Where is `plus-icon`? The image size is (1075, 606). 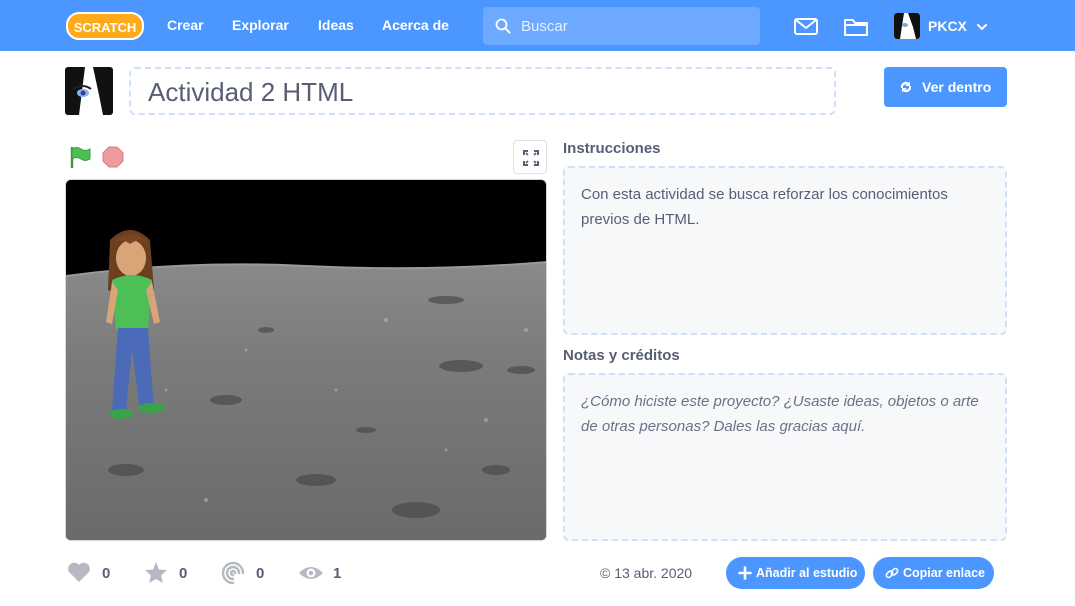
plus-icon is located at coordinates (745, 573).